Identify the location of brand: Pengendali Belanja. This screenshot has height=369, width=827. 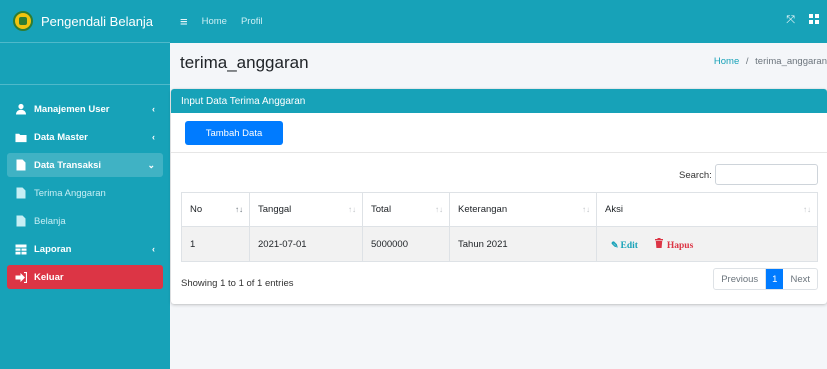
(85, 21).